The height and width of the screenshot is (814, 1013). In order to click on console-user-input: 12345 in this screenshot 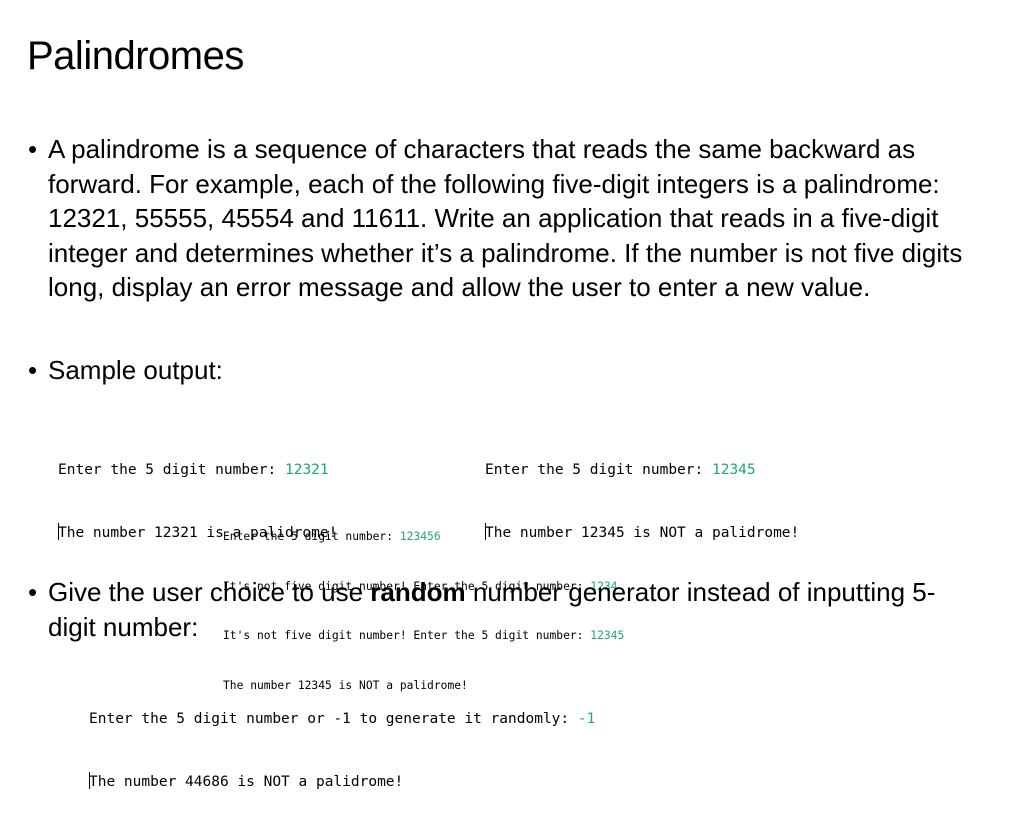, I will do `click(733, 470)`.